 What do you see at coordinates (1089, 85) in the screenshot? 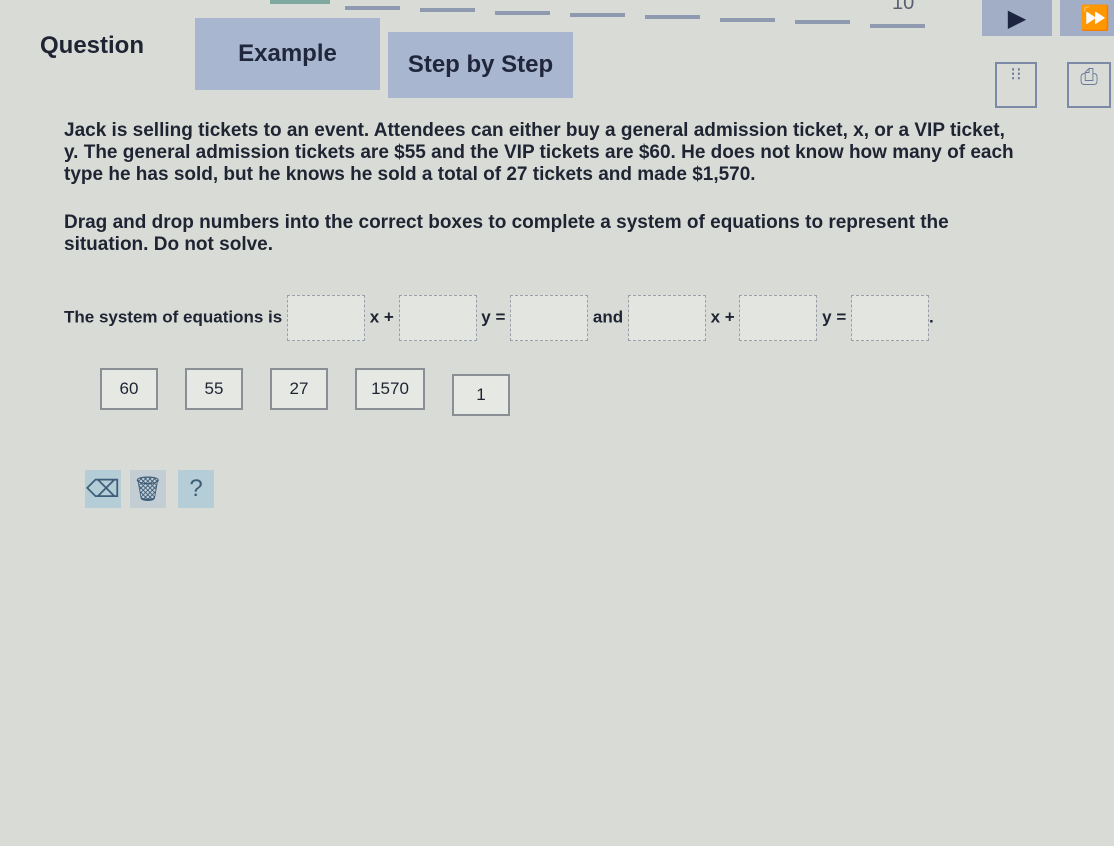
I see `printer-icon: ⎙` at bounding box center [1089, 85].